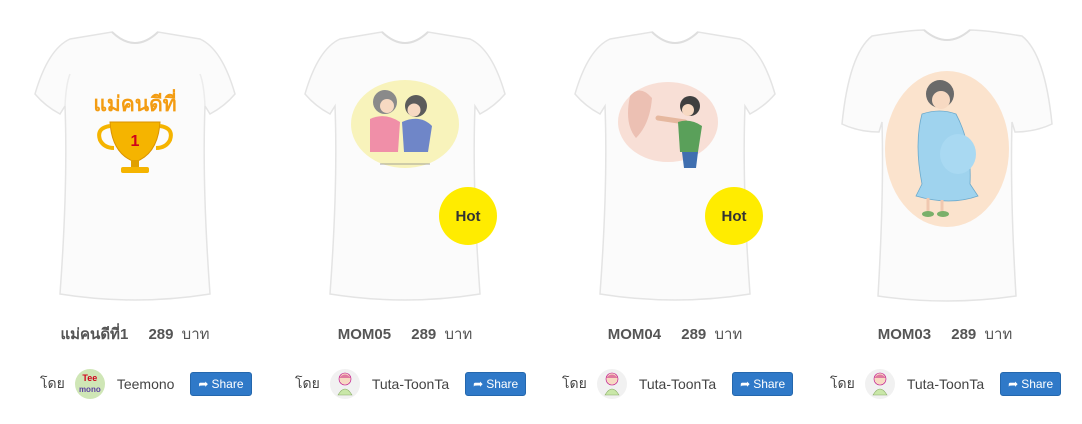 This screenshot has width=1082, height=424. I want to click on avatar: Tee mono, so click(89, 384).